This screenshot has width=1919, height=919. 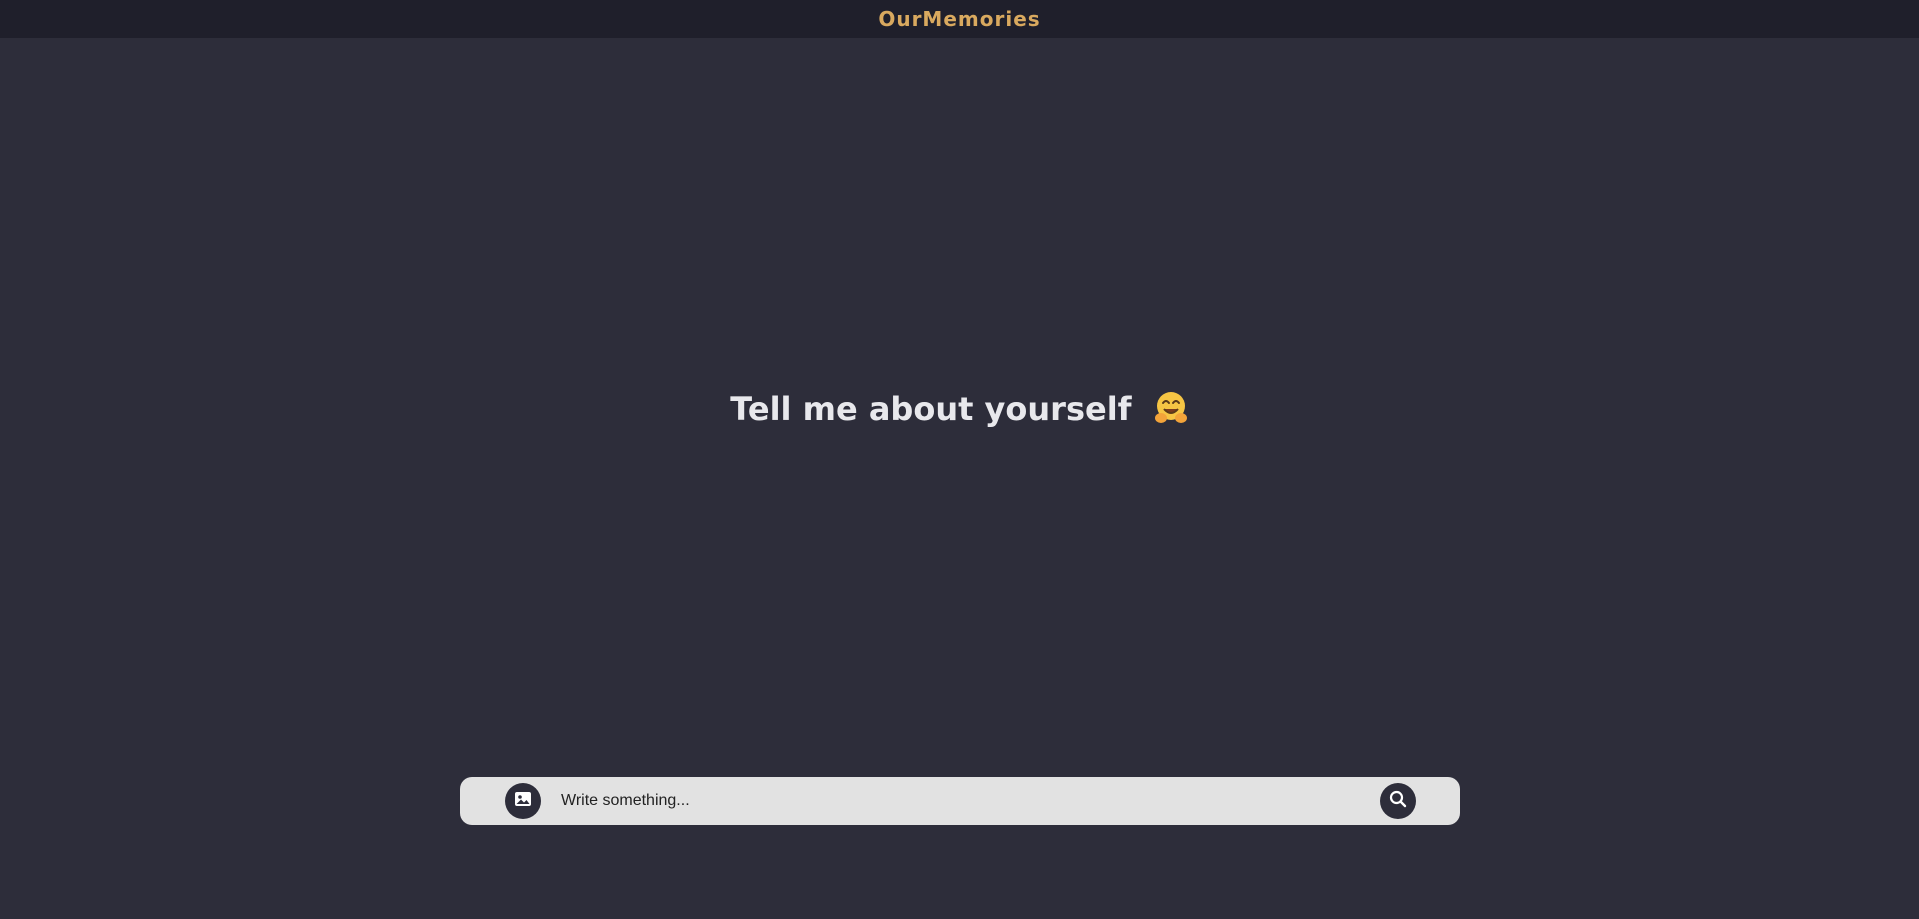 I want to click on prompt-heading: Tell me about yourself, so click(x=959, y=409).